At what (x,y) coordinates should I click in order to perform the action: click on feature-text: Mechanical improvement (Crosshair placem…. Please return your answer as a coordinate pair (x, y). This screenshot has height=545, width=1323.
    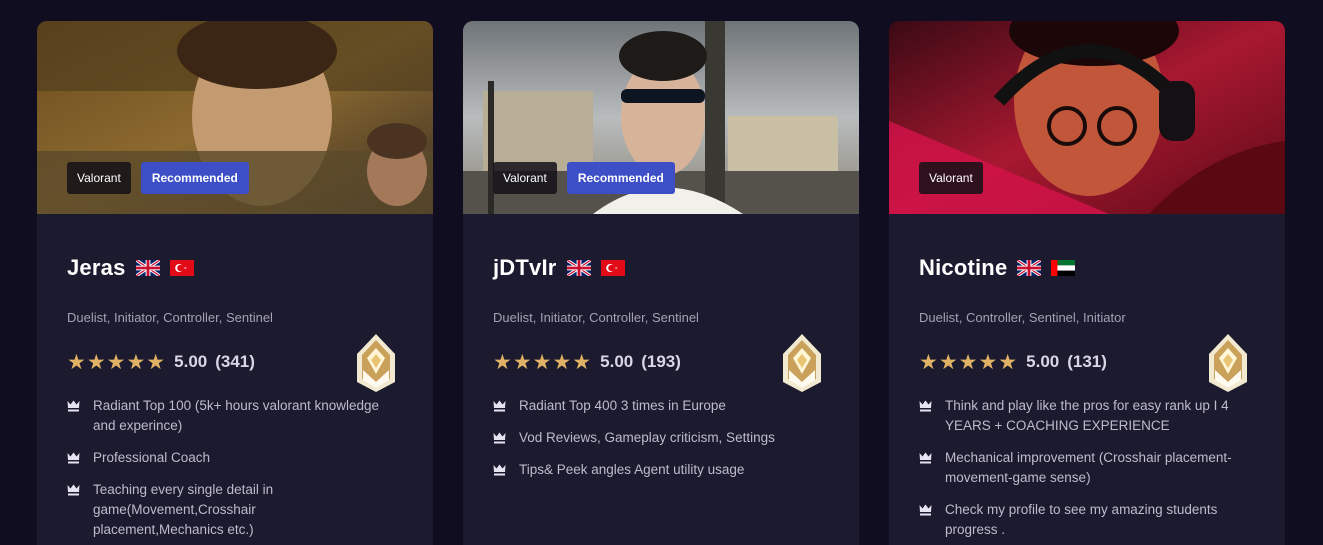
    Looking at the image, I should click on (1088, 467).